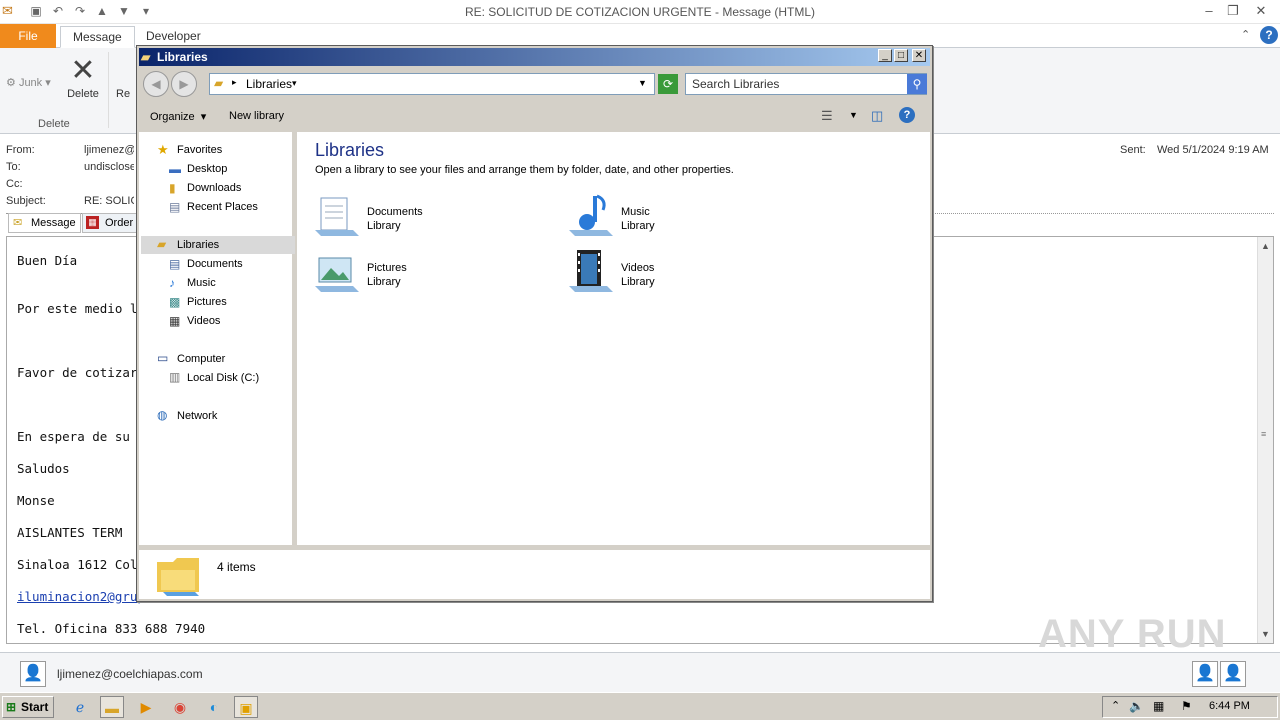  I want to click on start-button: ⊞ Start, so click(28, 707).